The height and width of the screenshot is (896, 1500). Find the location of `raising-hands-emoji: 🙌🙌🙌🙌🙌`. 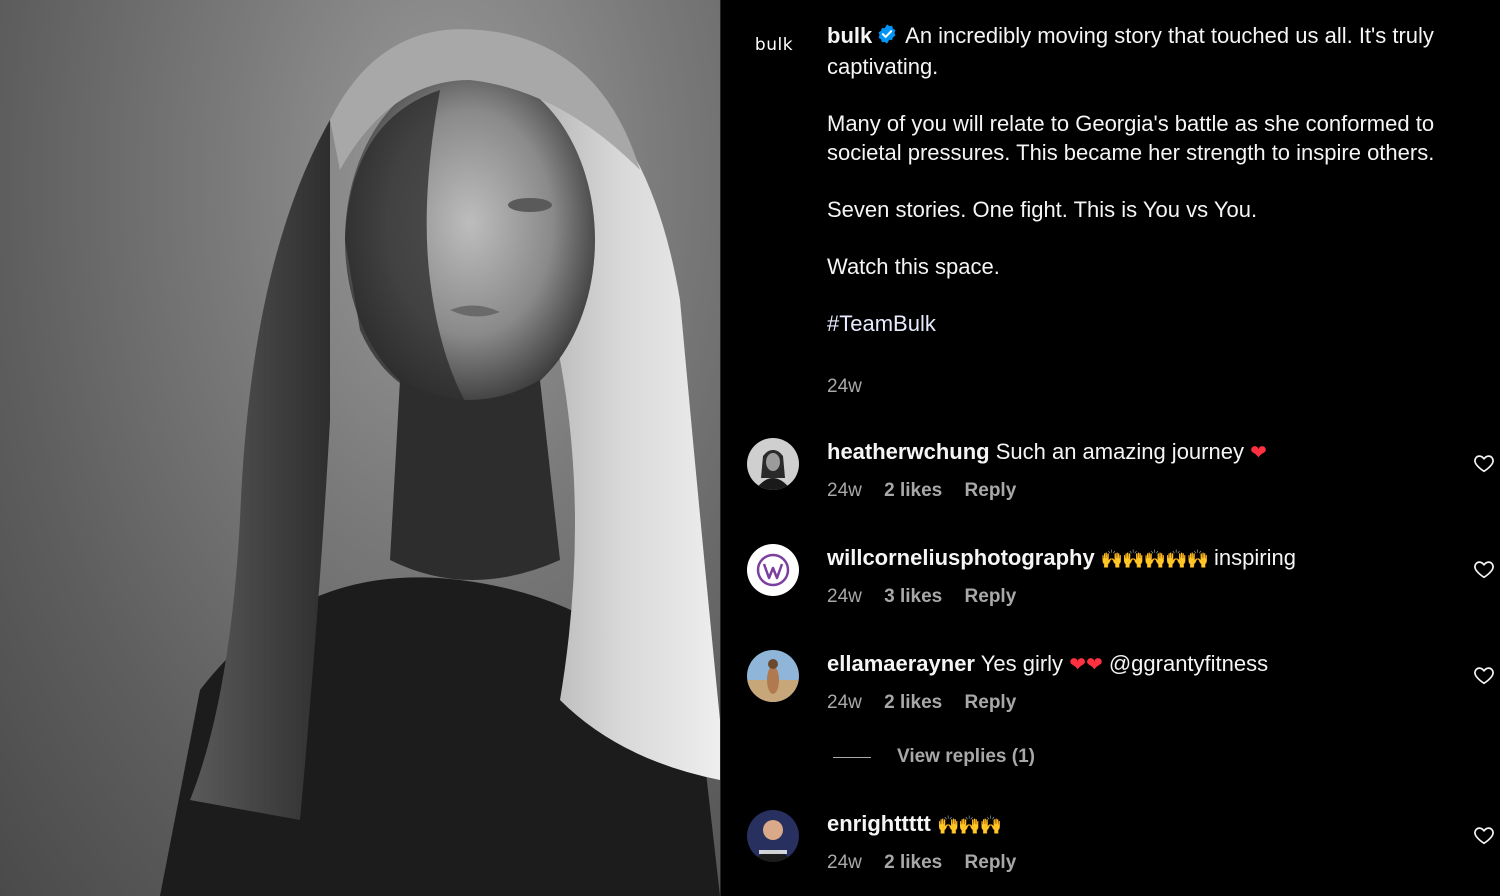

raising-hands-emoji: 🙌🙌🙌🙌🙌 is located at coordinates (1154, 559).